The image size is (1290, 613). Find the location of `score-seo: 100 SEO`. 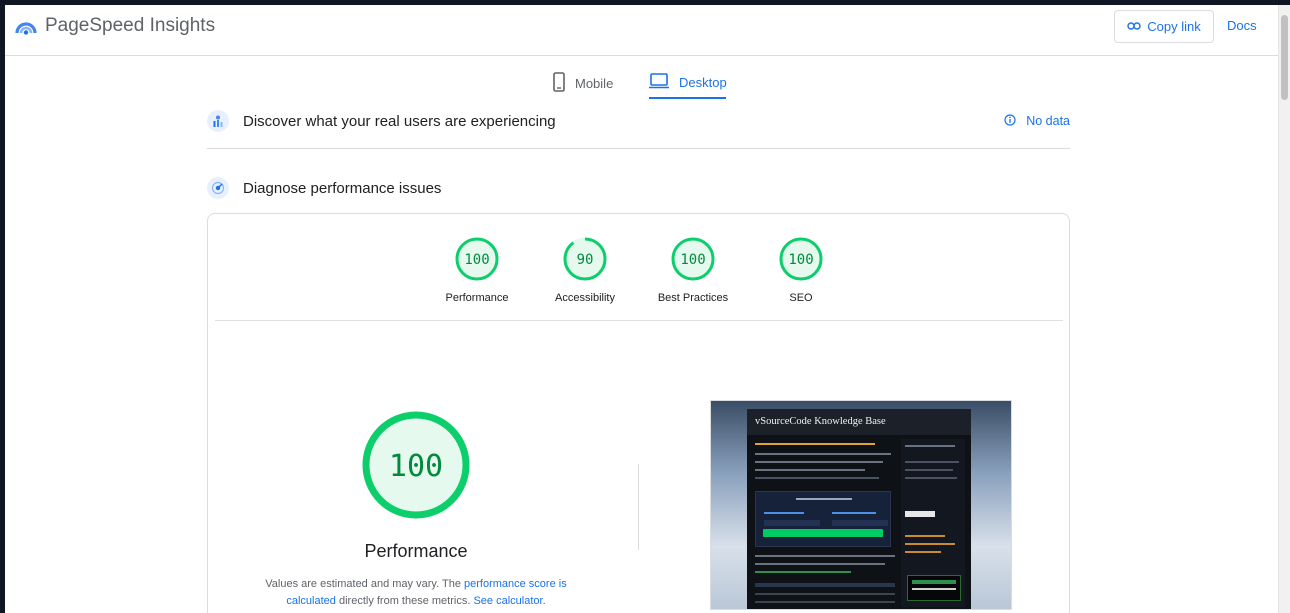

score-seo: 100 SEO is located at coordinates (801, 270).